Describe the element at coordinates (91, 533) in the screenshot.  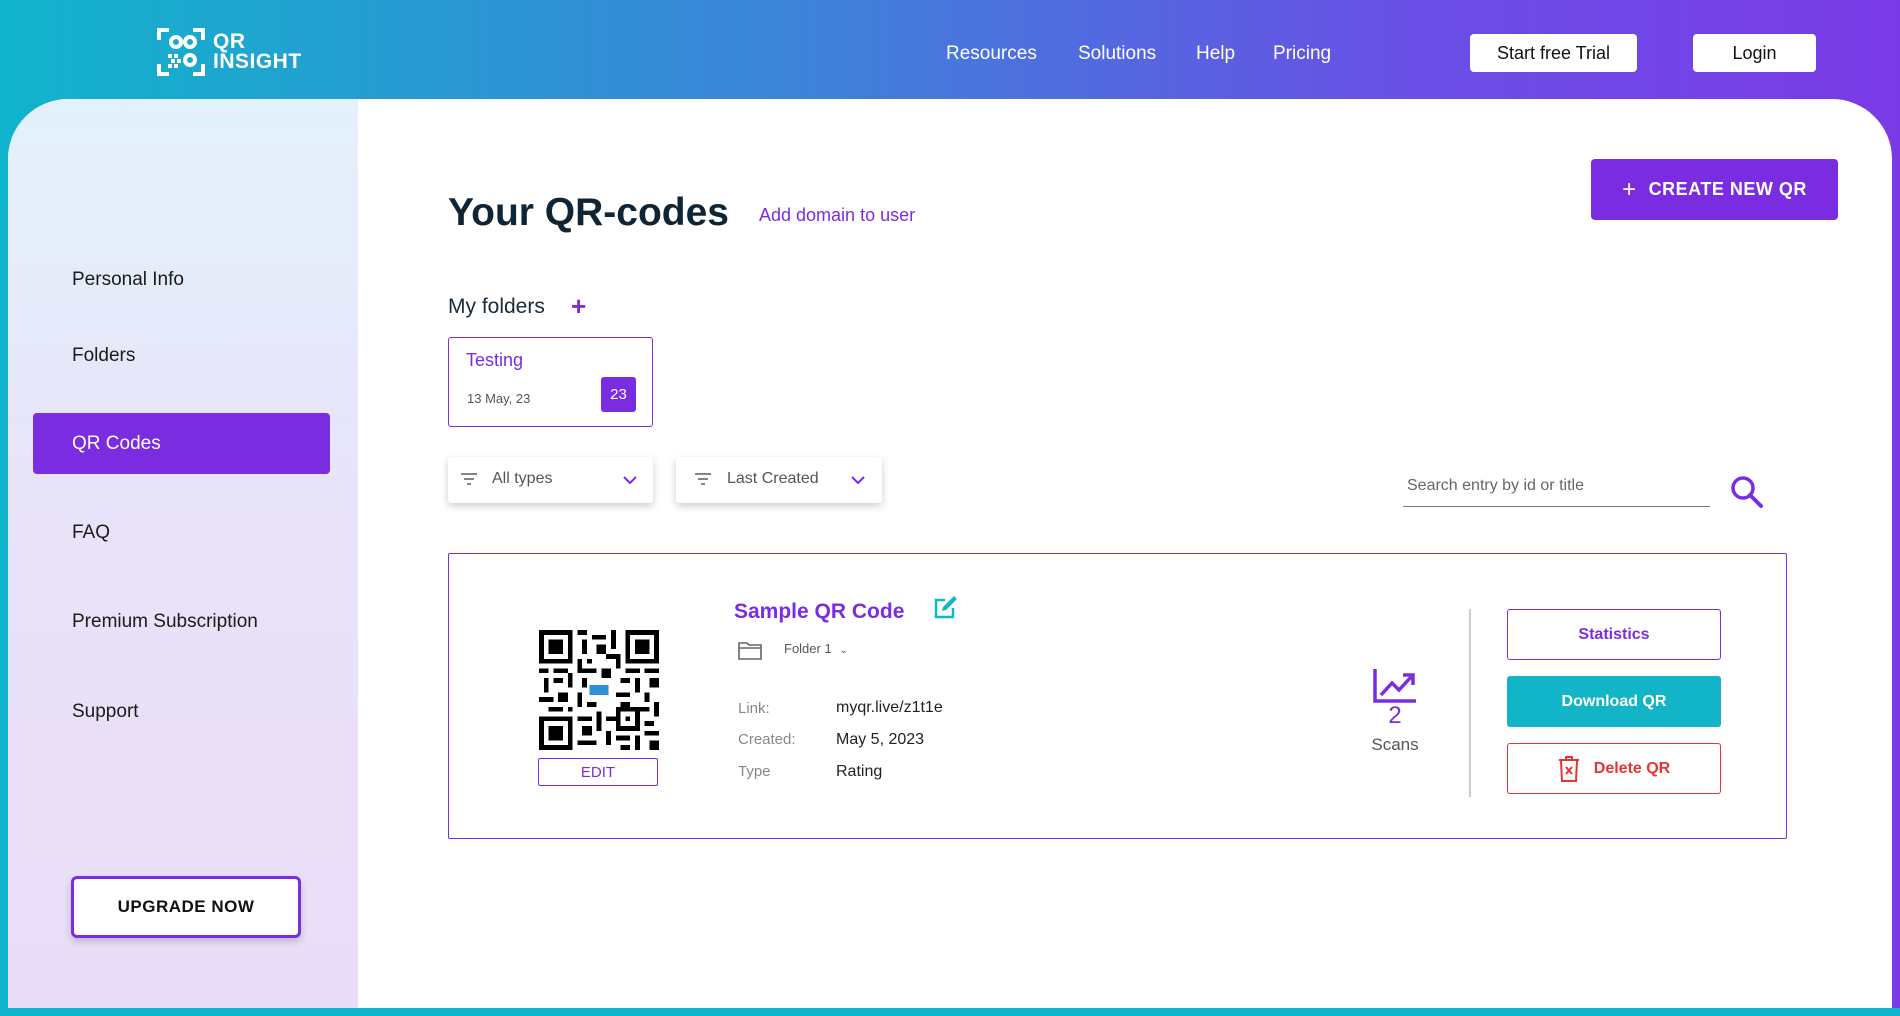
I see `sidebar-item-faq: FAQ` at that location.